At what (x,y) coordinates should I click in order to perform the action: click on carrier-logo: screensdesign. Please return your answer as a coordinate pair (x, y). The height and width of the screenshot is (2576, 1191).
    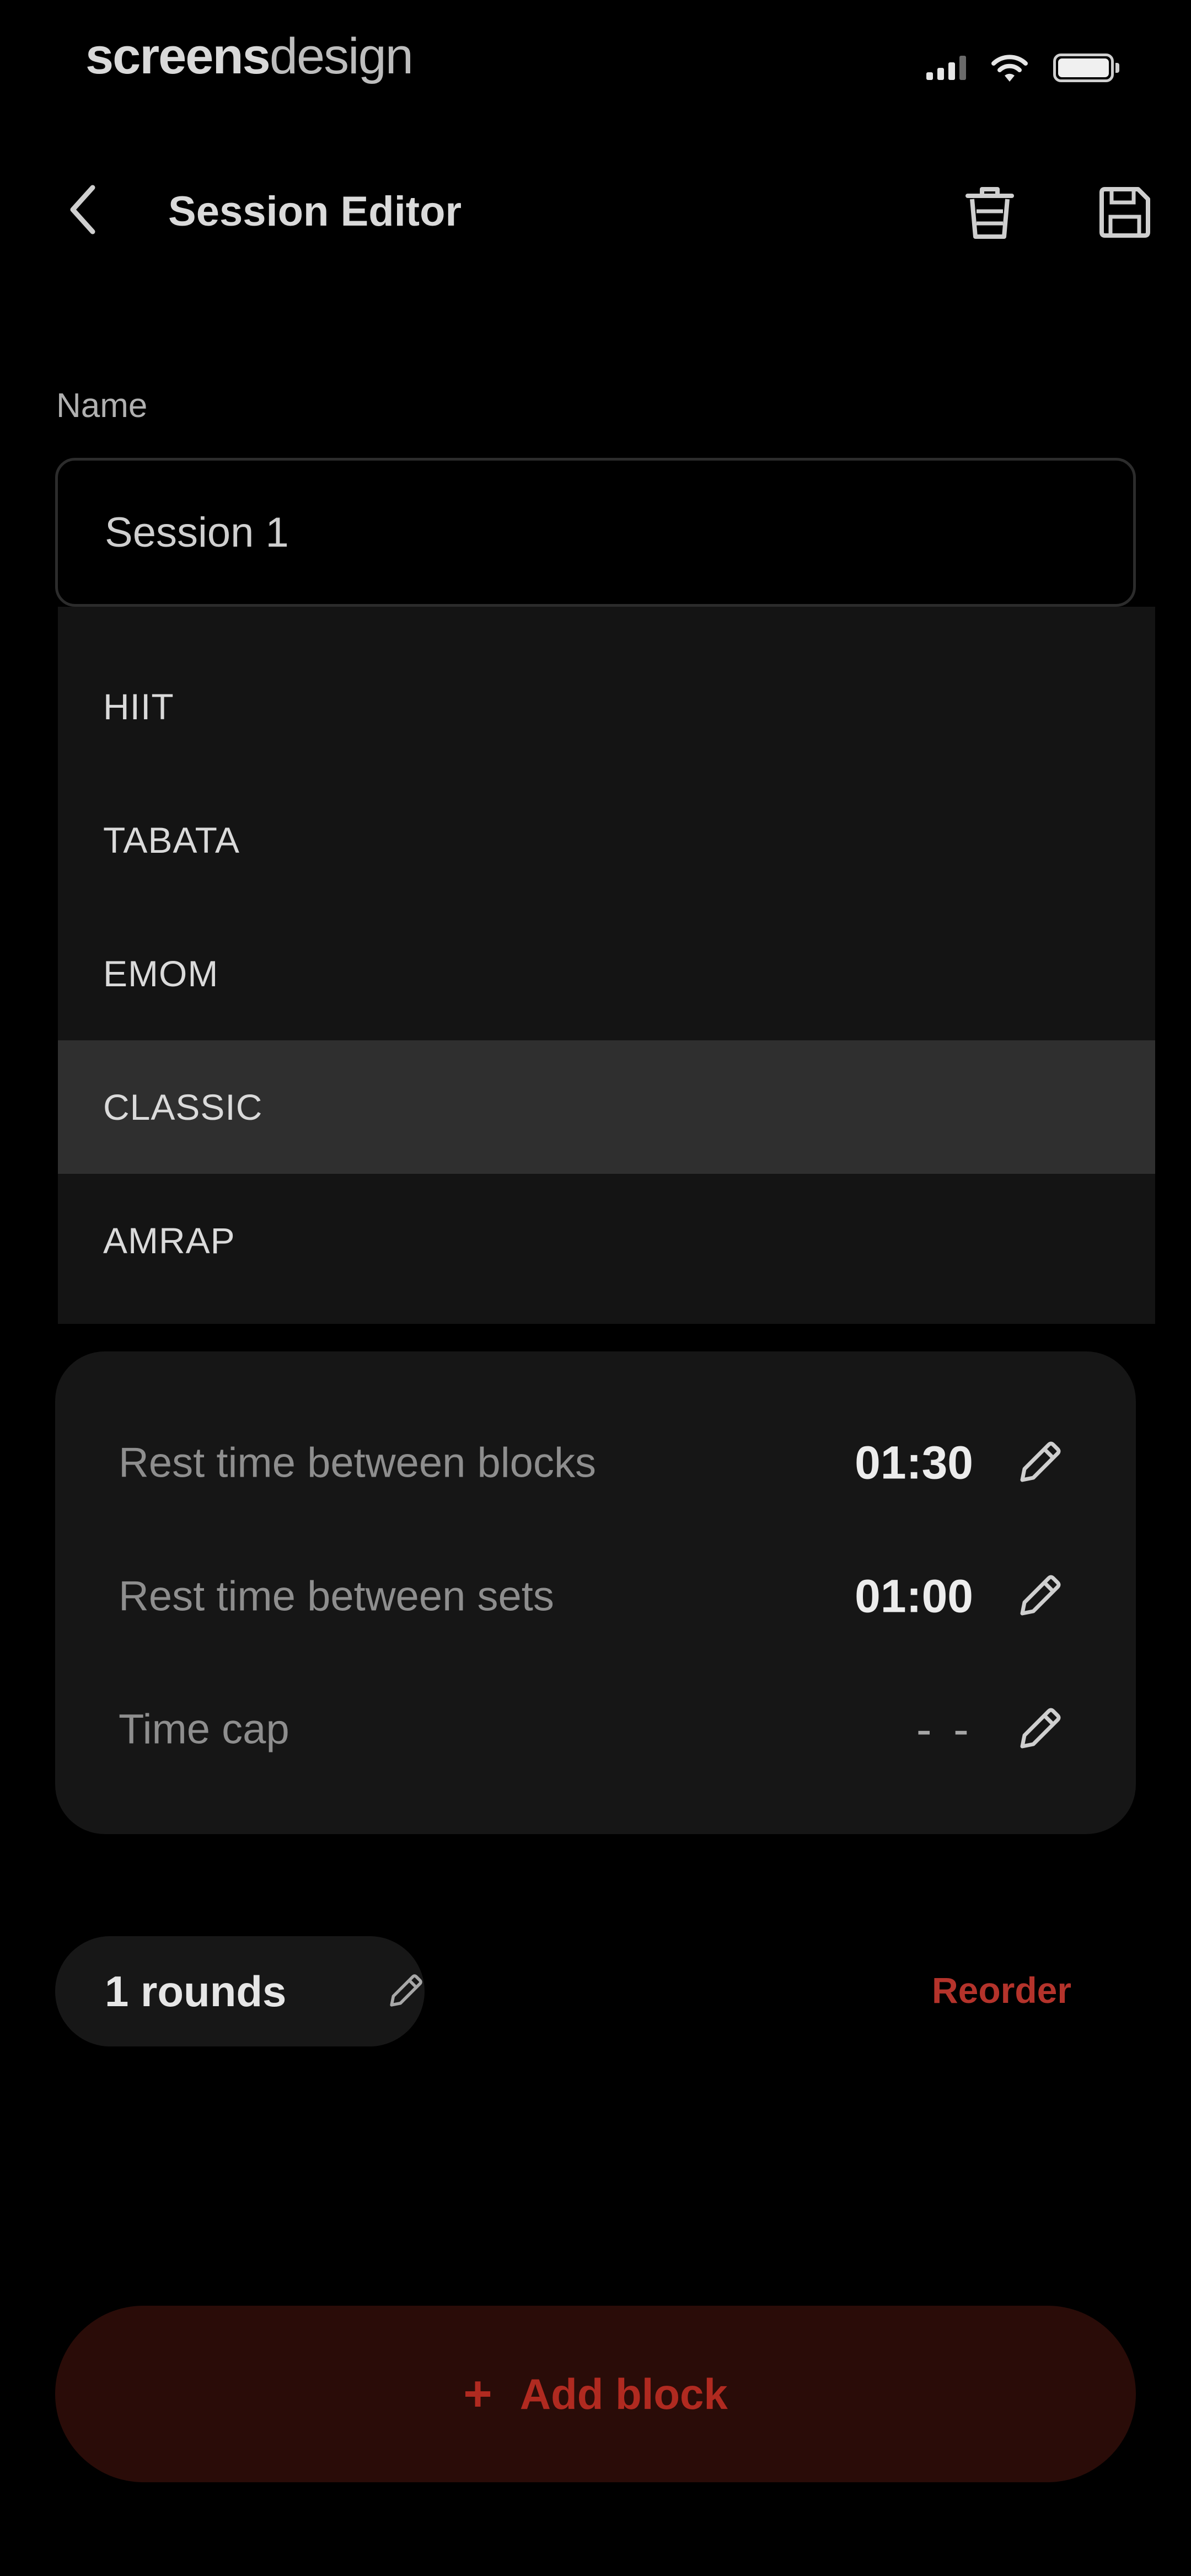
    Looking at the image, I should click on (249, 56).